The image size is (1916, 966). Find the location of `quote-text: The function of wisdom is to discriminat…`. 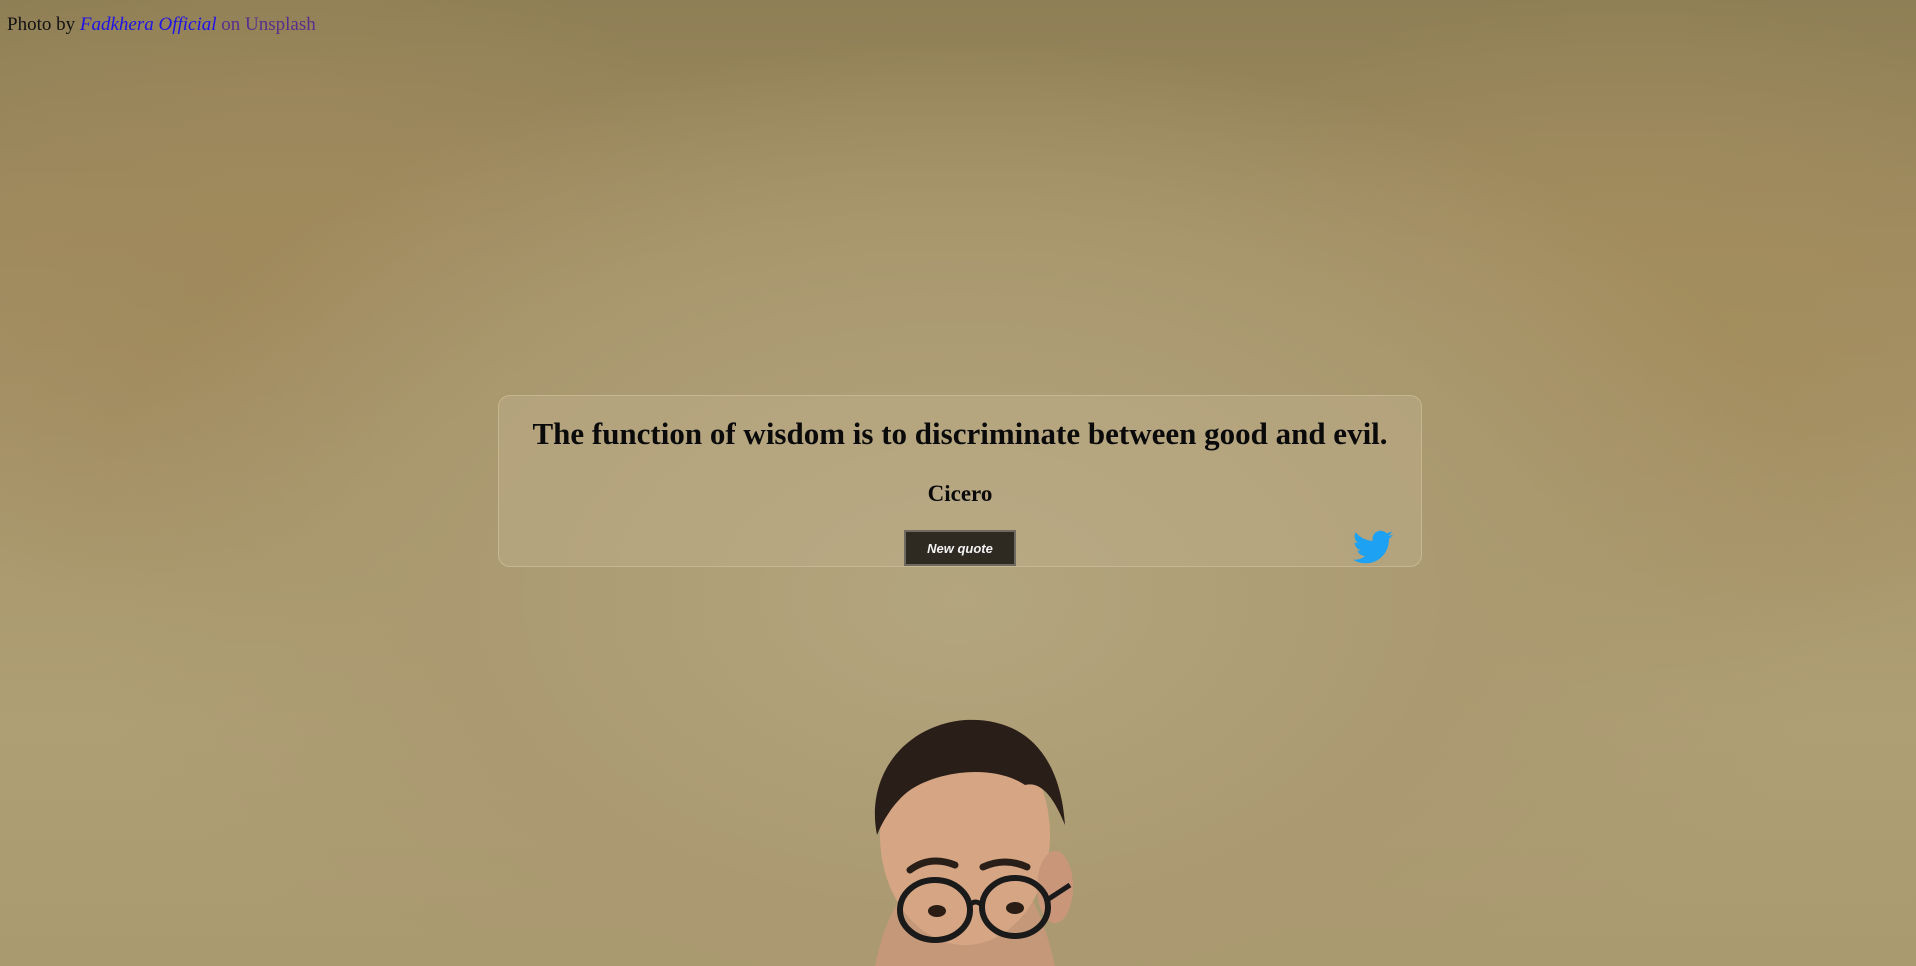

quote-text: The function of wisdom is to discriminat… is located at coordinates (960, 433).